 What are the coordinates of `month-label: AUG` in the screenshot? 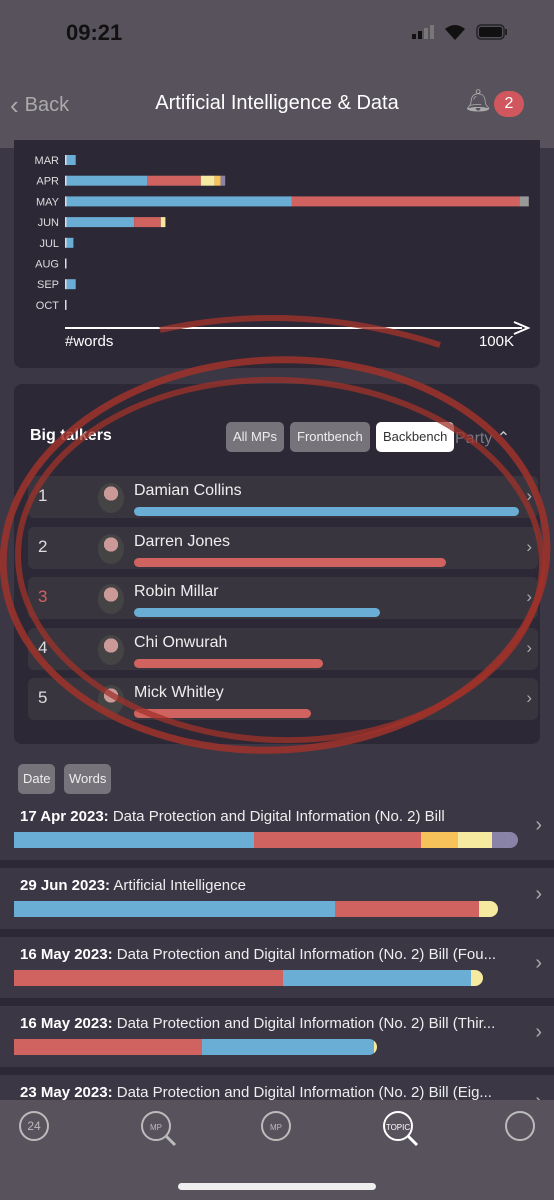 It's located at (47, 265).